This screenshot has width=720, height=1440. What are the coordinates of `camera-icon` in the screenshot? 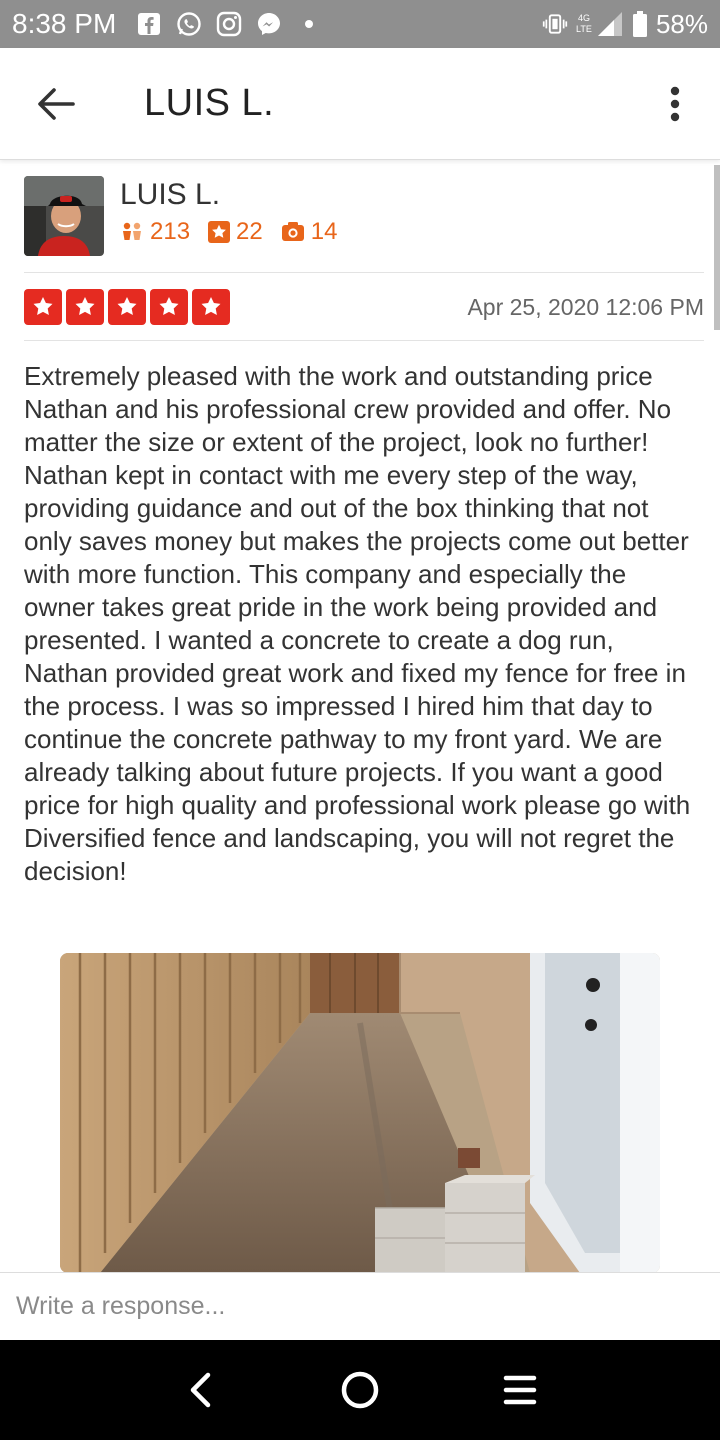 It's located at (292, 231).